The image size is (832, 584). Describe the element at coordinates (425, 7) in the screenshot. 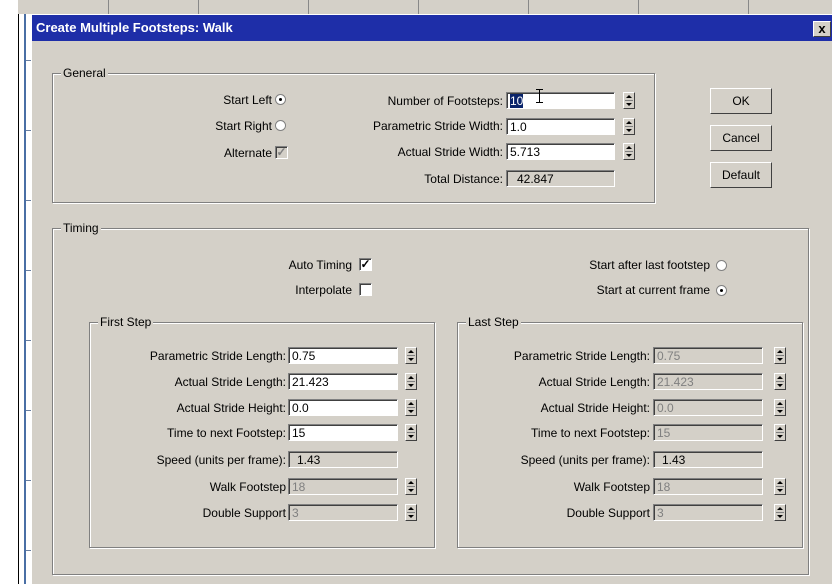

I see `background-toolbar` at that location.